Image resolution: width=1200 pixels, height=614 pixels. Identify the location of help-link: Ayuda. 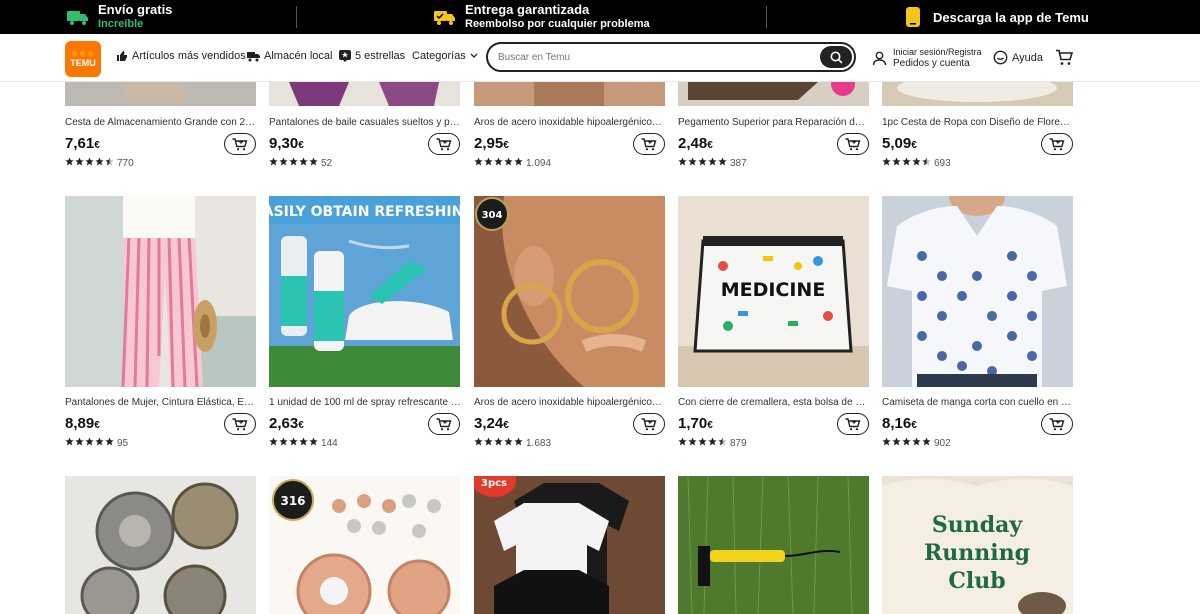
(1018, 57).